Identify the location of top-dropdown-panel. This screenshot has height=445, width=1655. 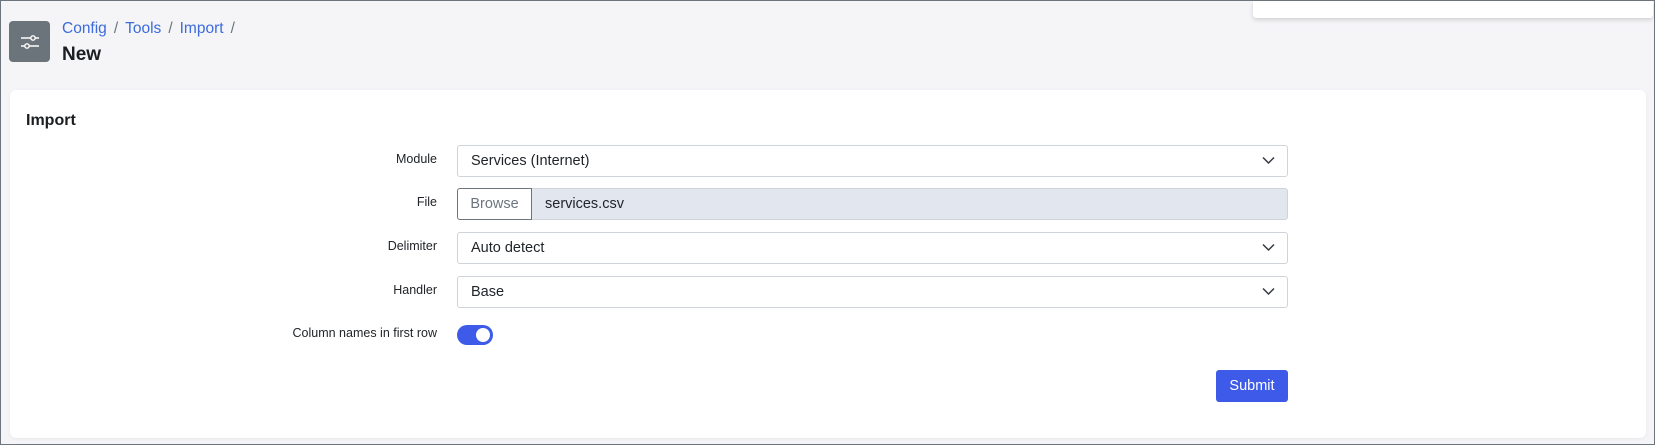
(1453, 9).